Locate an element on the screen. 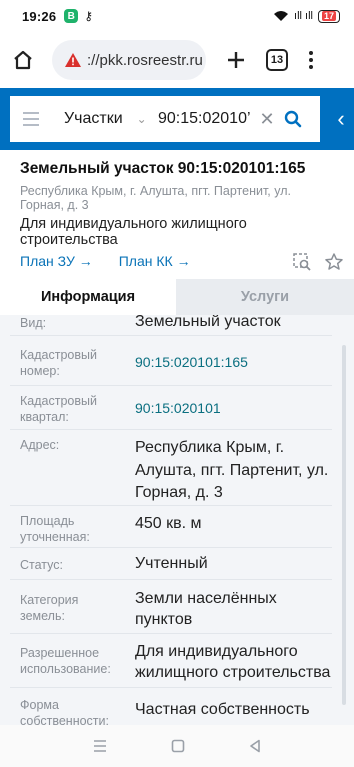 This screenshot has width=354, height=767. zoom-to-object-icon is located at coordinates (302, 262).